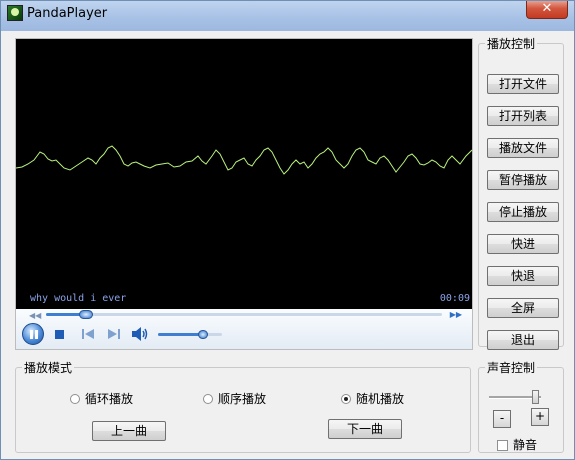  Describe the element at coordinates (202, 334) in the screenshot. I see `volume-thumb` at that location.